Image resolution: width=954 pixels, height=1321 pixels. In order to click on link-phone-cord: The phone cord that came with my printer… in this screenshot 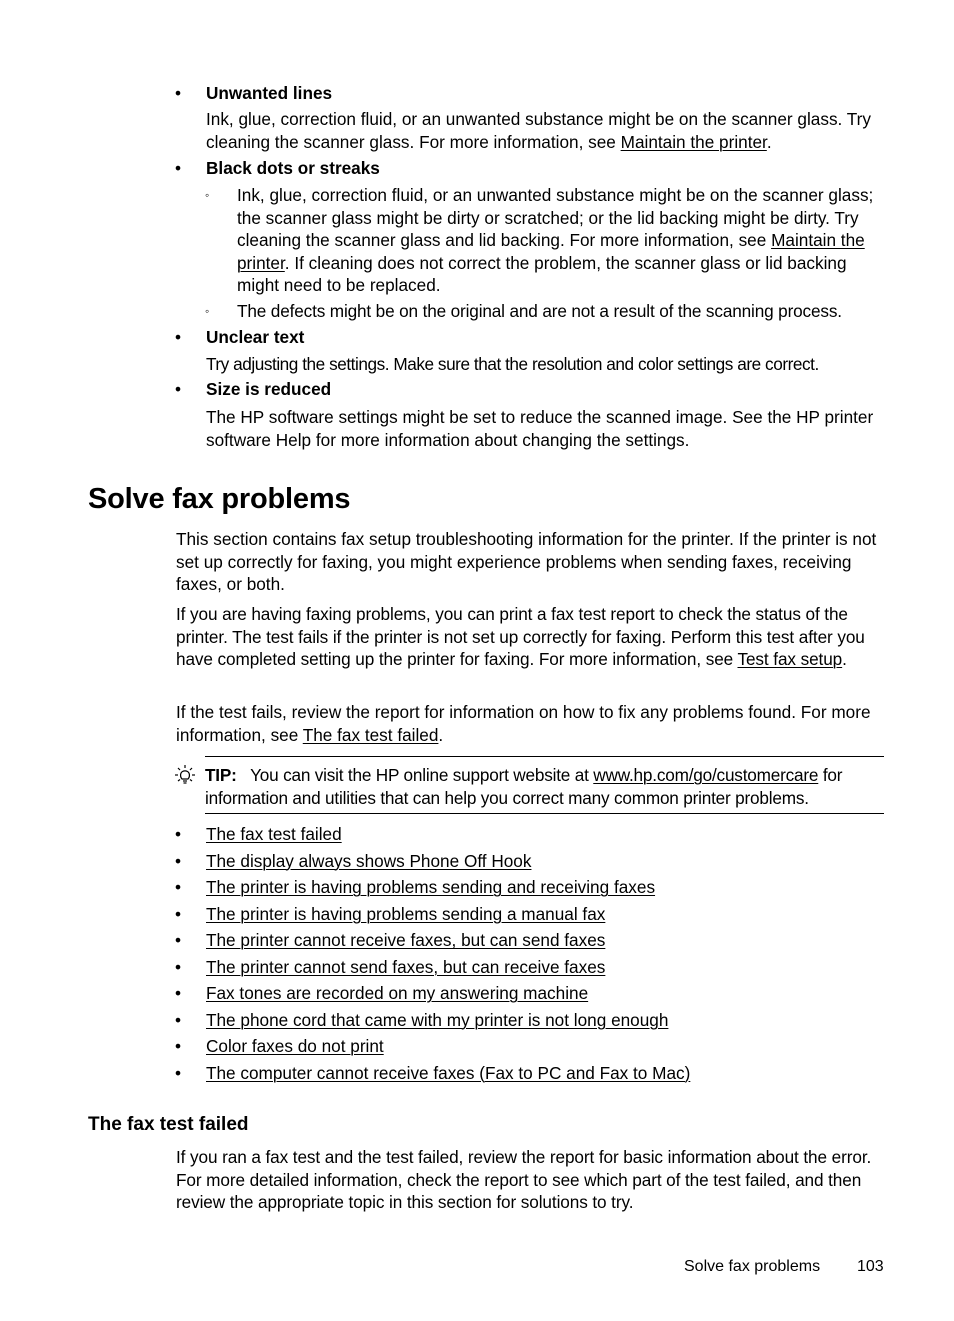, I will do `click(437, 1020)`.